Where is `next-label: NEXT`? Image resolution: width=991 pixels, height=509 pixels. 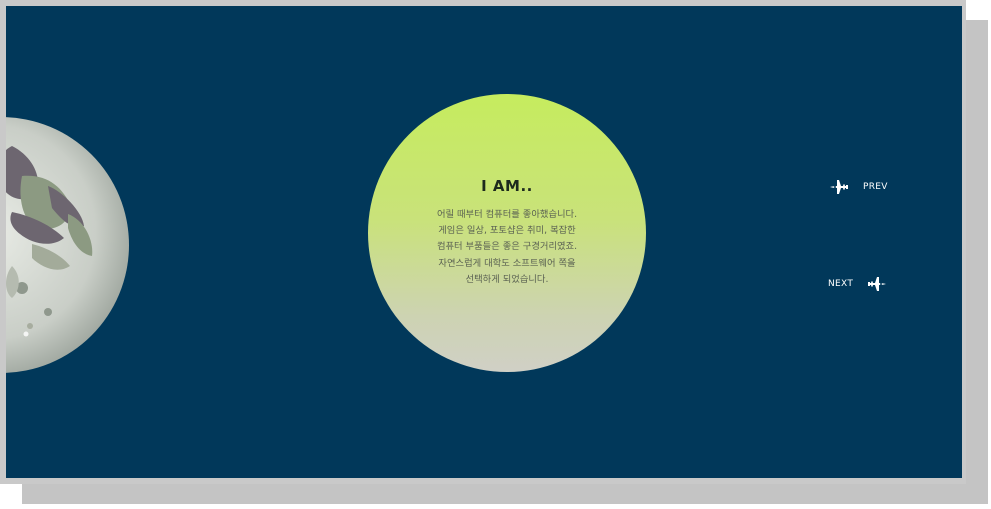
next-label: NEXT is located at coordinates (841, 284).